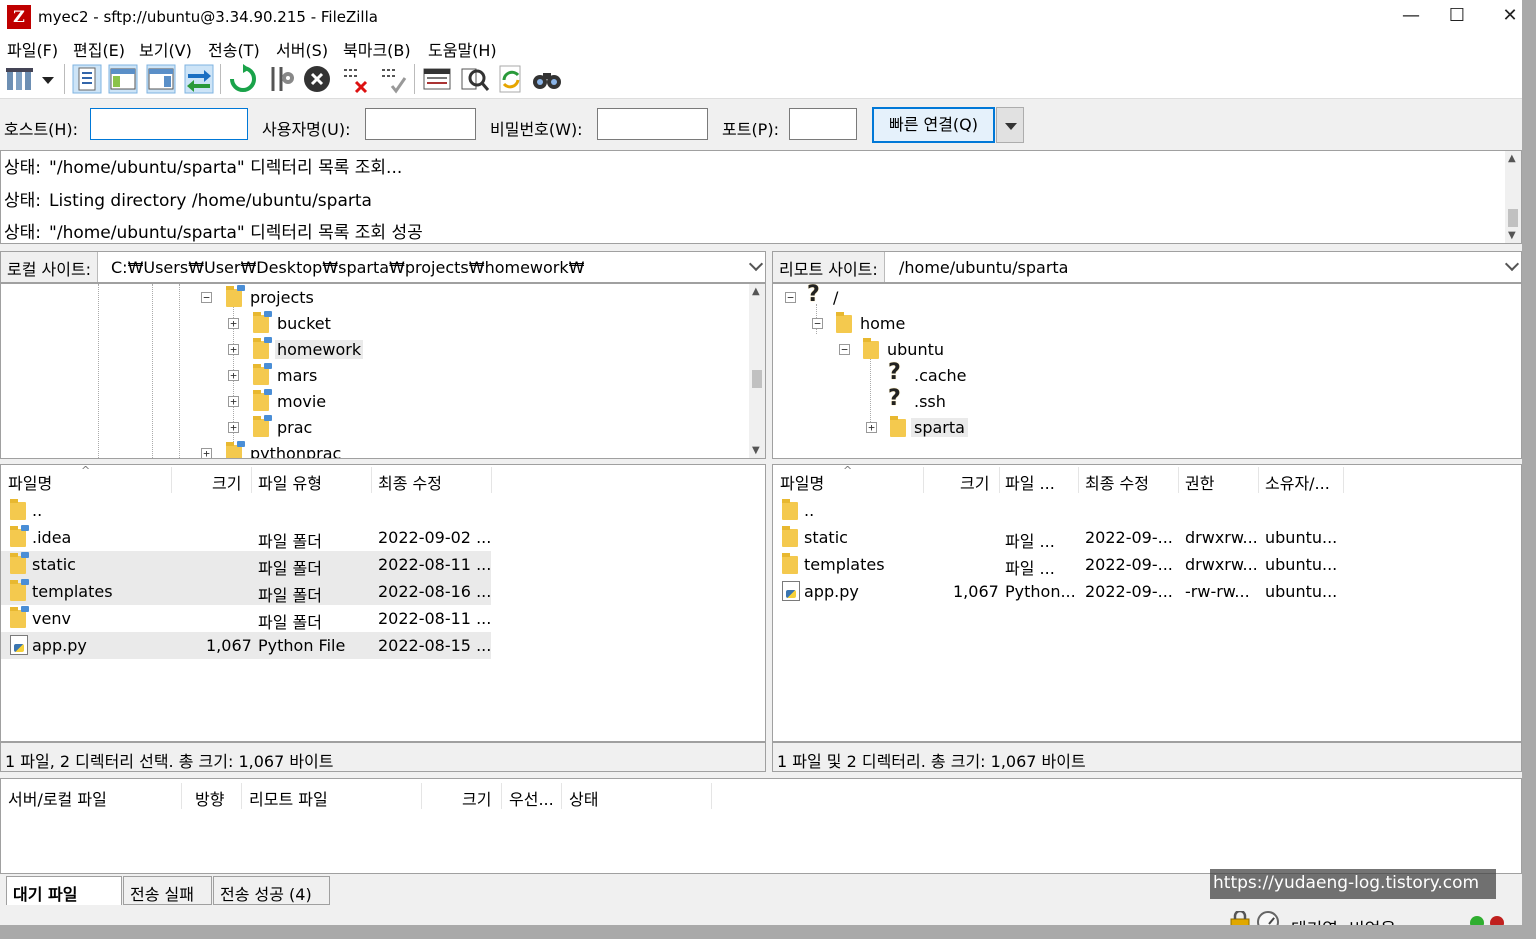  What do you see at coordinates (234, 49) in the screenshot?
I see `menu-transfer: 전송(T)` at bounding box center [234, 49].